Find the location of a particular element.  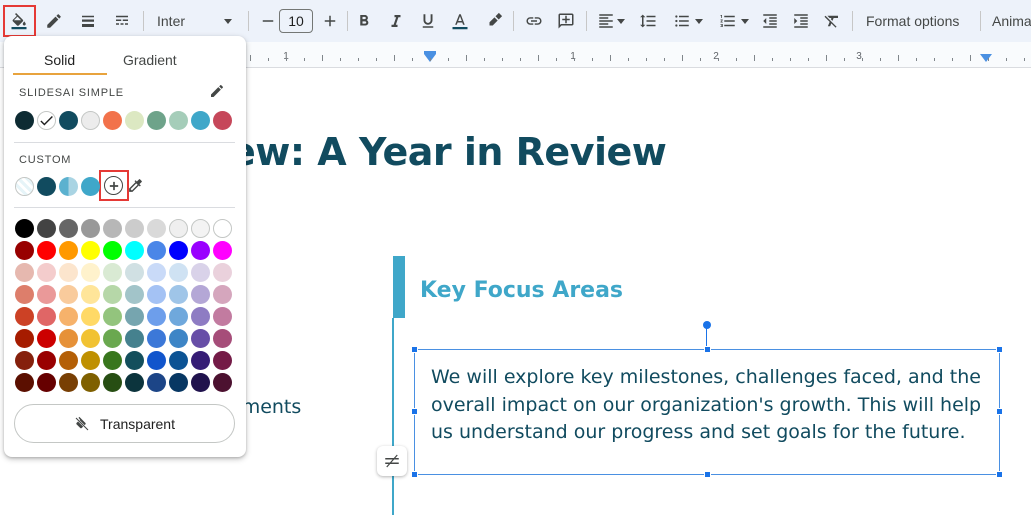

resize-handle-e is located at coordinates (999, 411).